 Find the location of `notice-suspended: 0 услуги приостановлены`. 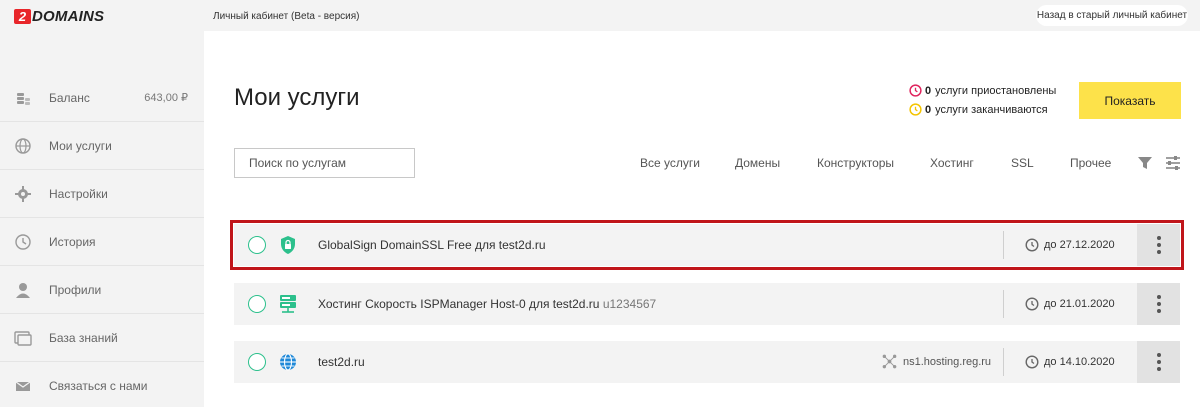

notice-suspended: 0 услуги приостановлены is located at coordinates (983, 90).